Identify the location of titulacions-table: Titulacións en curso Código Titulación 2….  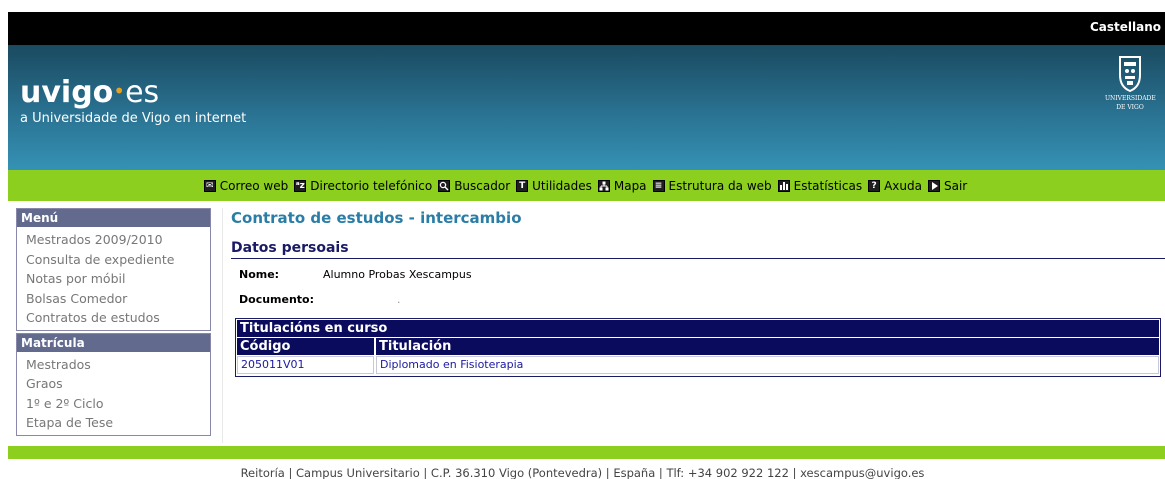
(698, 347).